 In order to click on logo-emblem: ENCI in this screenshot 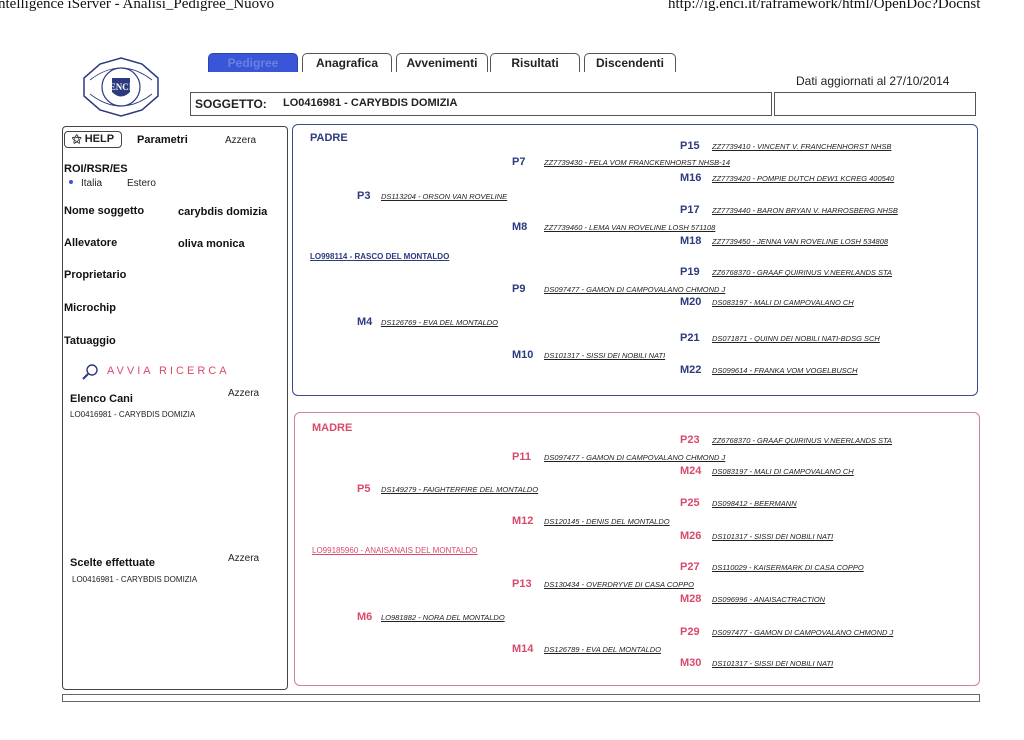, I will do `click(121, 87)`.